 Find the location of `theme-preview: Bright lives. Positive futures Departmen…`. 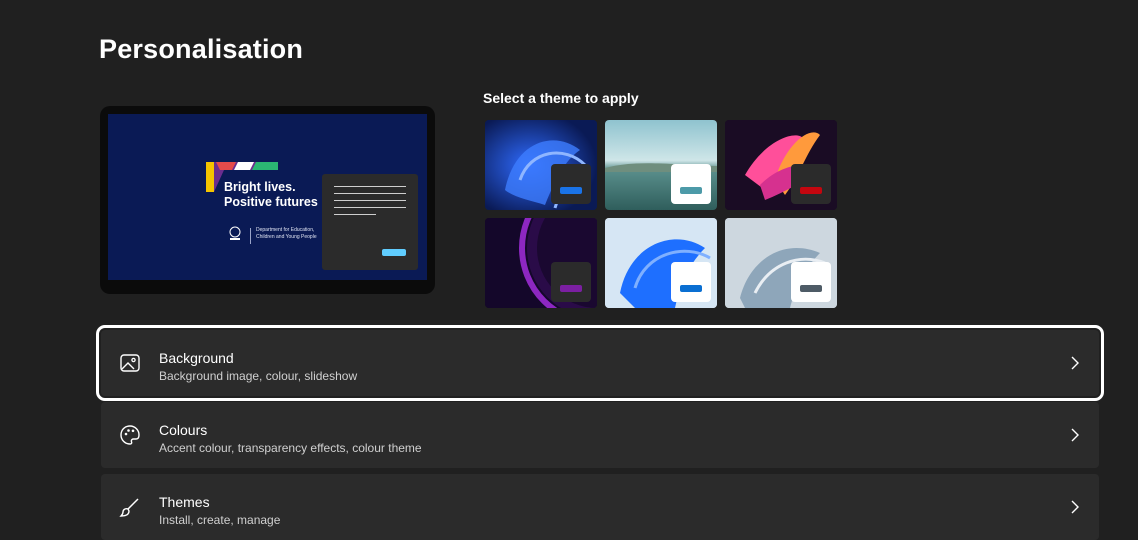

theme-preview: Bright lives. Positive futures Departmen… is located at coordinates (267, 200).